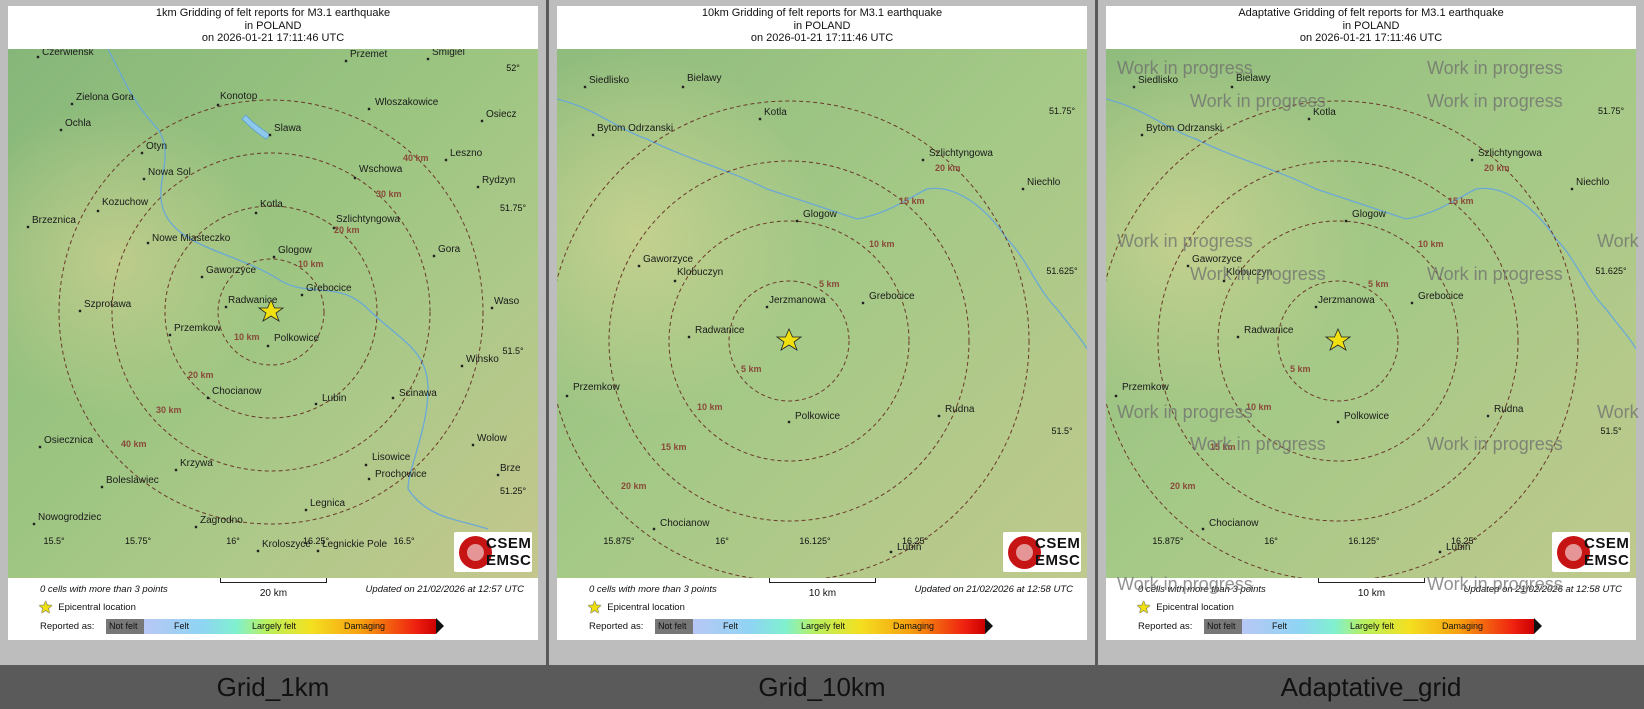 The image size is (1644, 709). What do you see at coordinates (507, 301) in the screenshot?
I see `city-label: Waso` at bounding box center [507, 301].